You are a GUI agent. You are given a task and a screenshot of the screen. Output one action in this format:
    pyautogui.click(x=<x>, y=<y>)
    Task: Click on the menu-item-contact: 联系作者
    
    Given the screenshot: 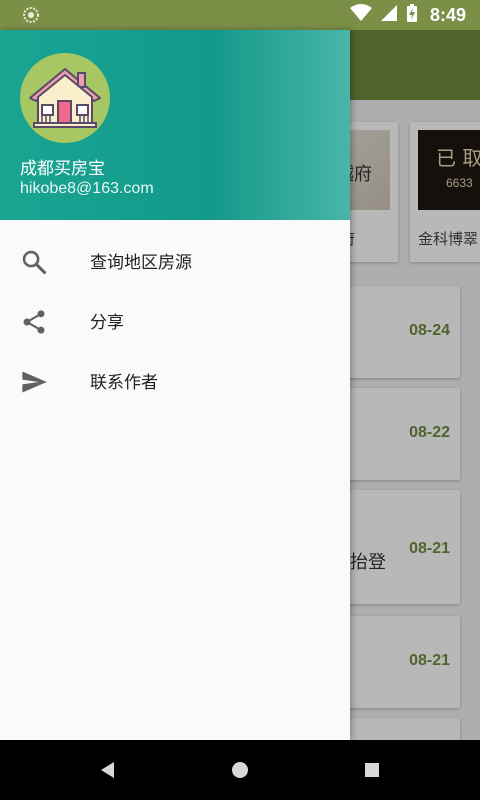 What is the action you would take?
    pyautogui.click(x=175, y=380)
    